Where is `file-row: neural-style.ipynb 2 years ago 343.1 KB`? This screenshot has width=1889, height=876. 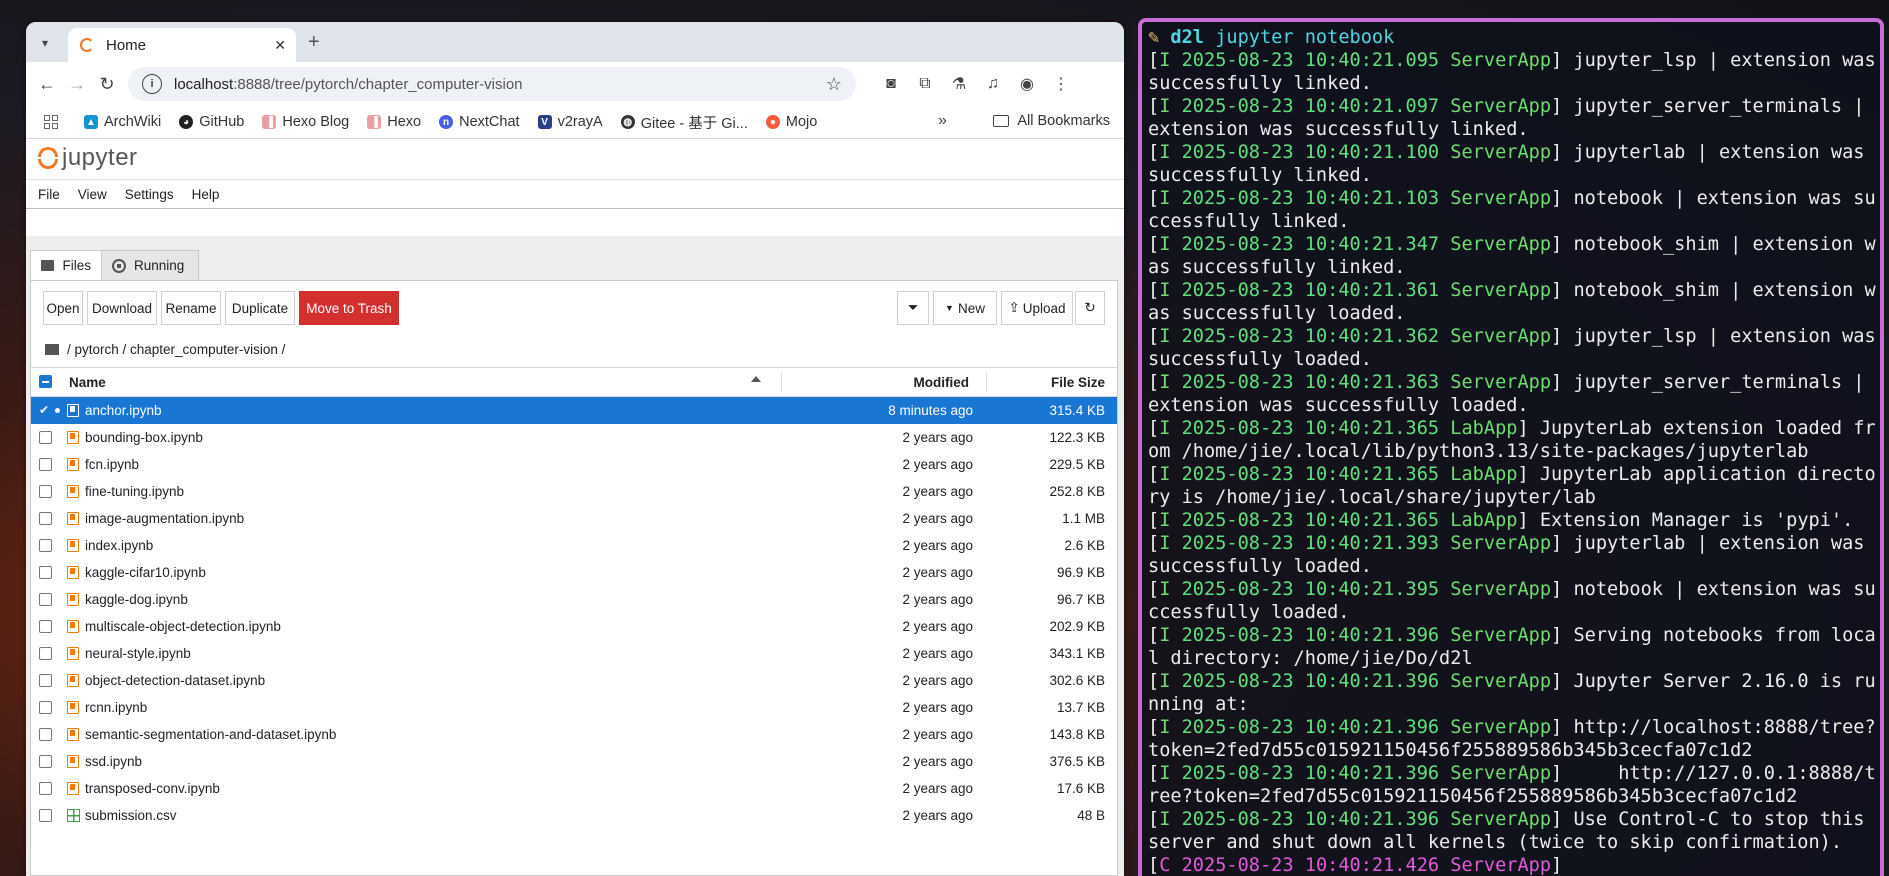 file-row: neural-style.ipynb 2 years ago 343.1 KB is located at coordinates (574, 653).